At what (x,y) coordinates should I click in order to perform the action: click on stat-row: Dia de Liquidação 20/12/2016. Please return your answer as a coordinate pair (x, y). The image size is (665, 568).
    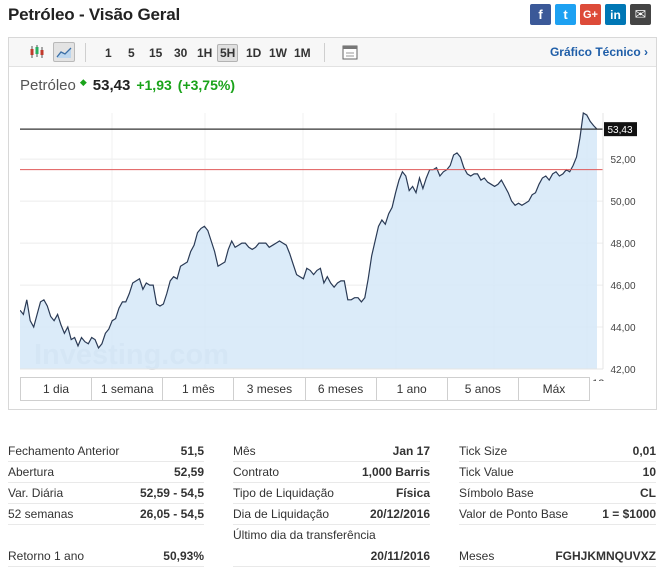
    Looking at the image, I should click on (331, 514).